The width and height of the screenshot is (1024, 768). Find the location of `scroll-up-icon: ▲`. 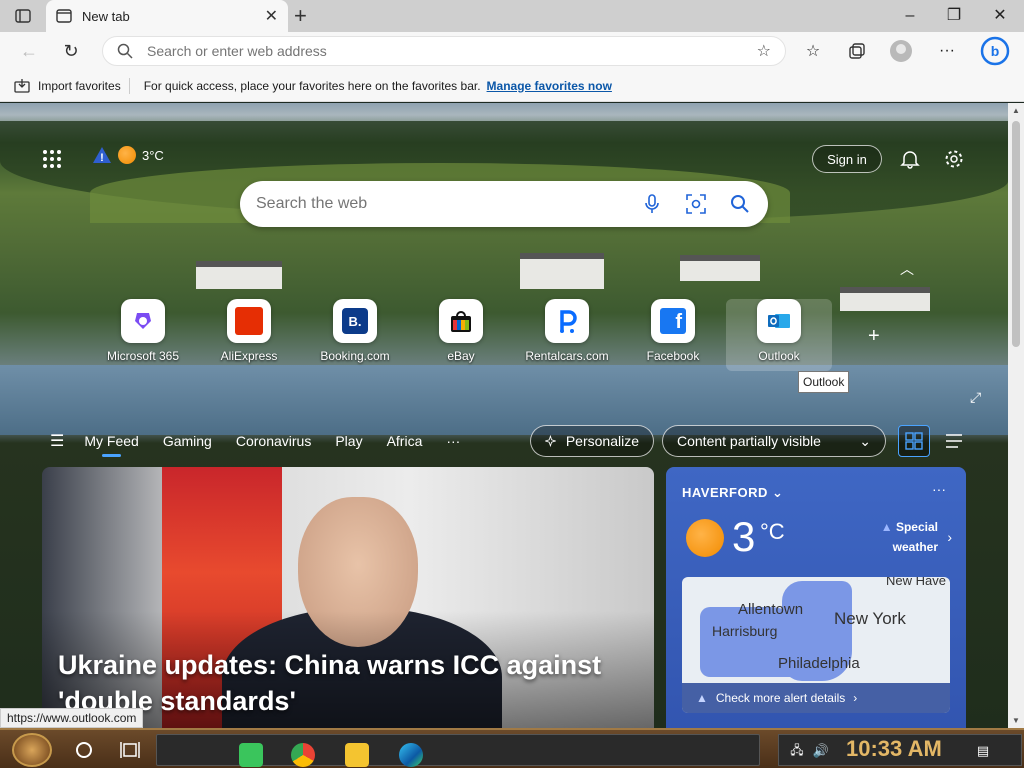

scroll-up-icon: ▲ is located at coordinates (1016, 110).